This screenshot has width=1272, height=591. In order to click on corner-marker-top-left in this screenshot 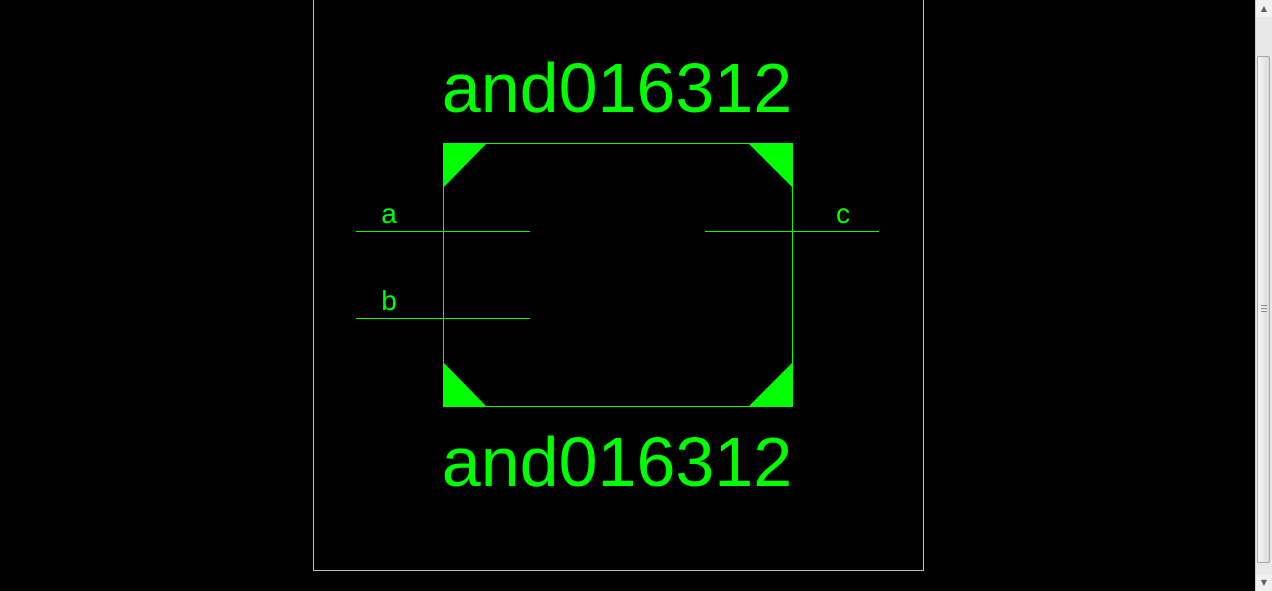, I will do `click(465, 165)`.